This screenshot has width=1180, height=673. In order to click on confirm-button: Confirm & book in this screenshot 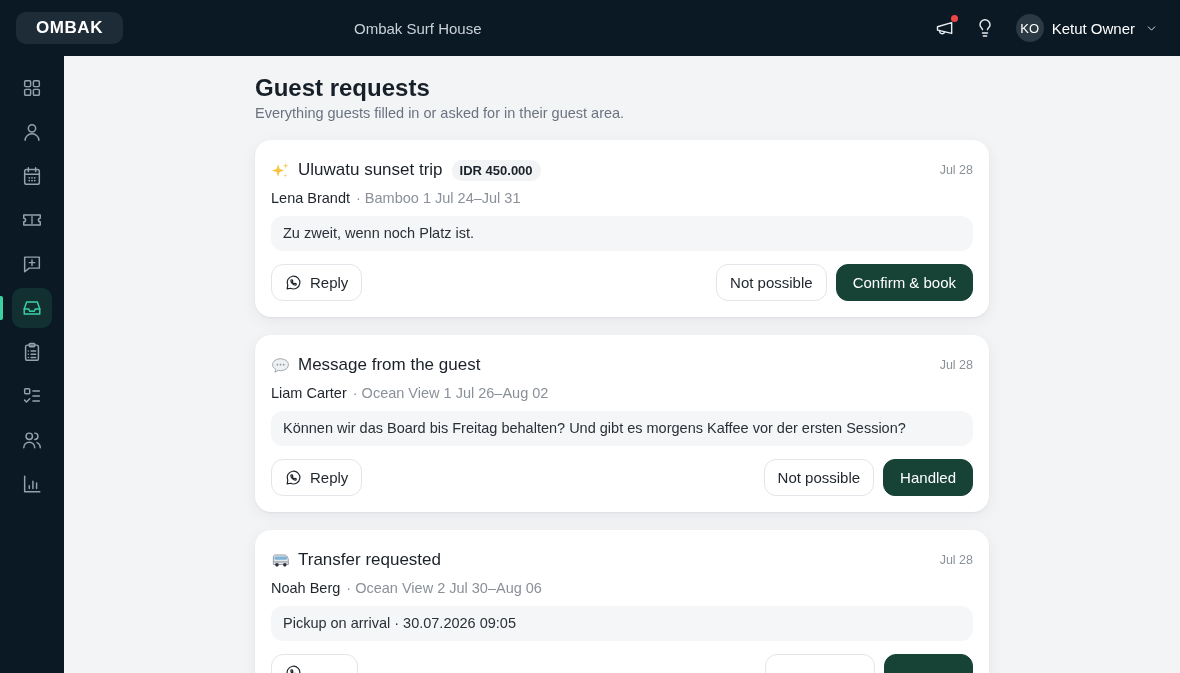, I will do `click(904, 282)`.